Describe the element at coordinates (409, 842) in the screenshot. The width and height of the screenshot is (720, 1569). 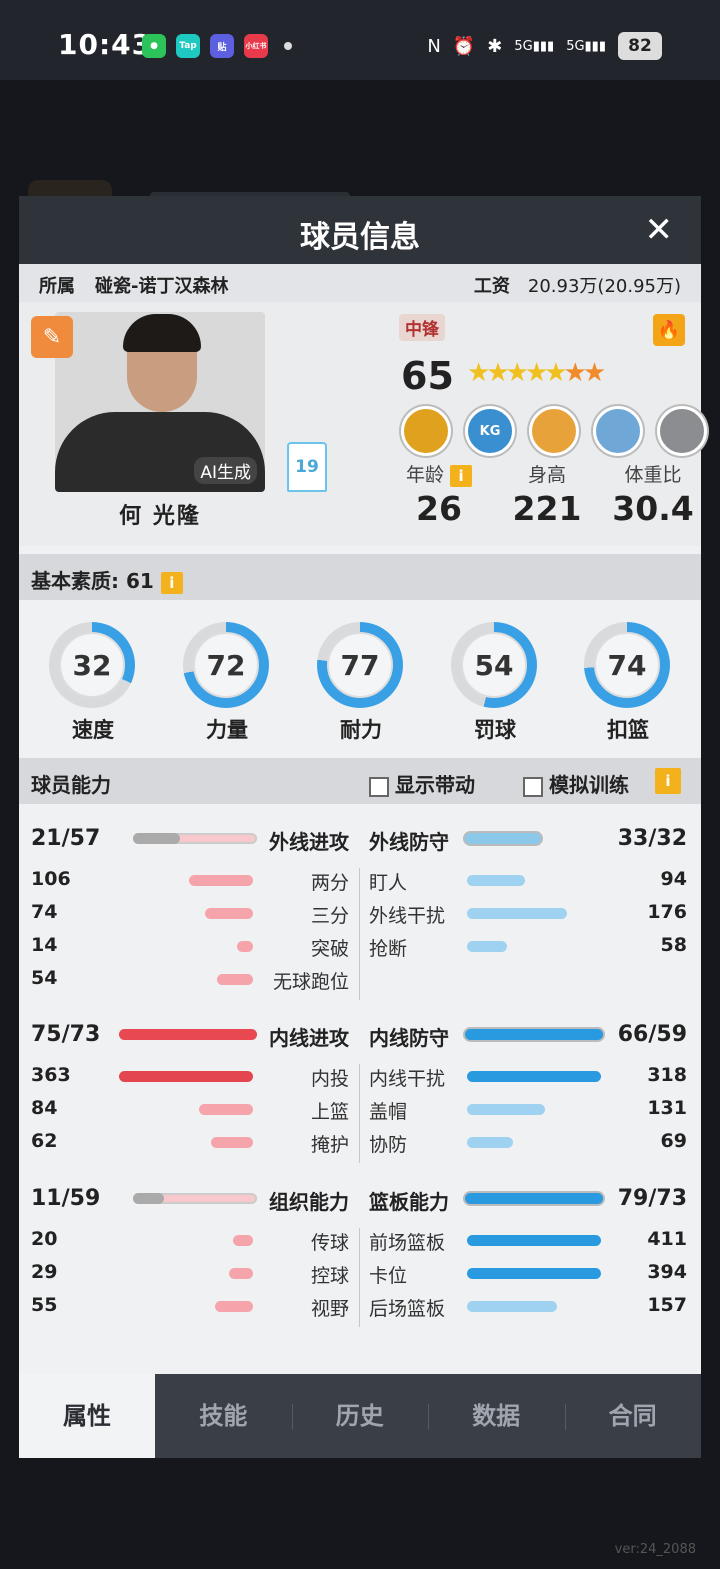
I see `group-name: 外线防守` at that location.